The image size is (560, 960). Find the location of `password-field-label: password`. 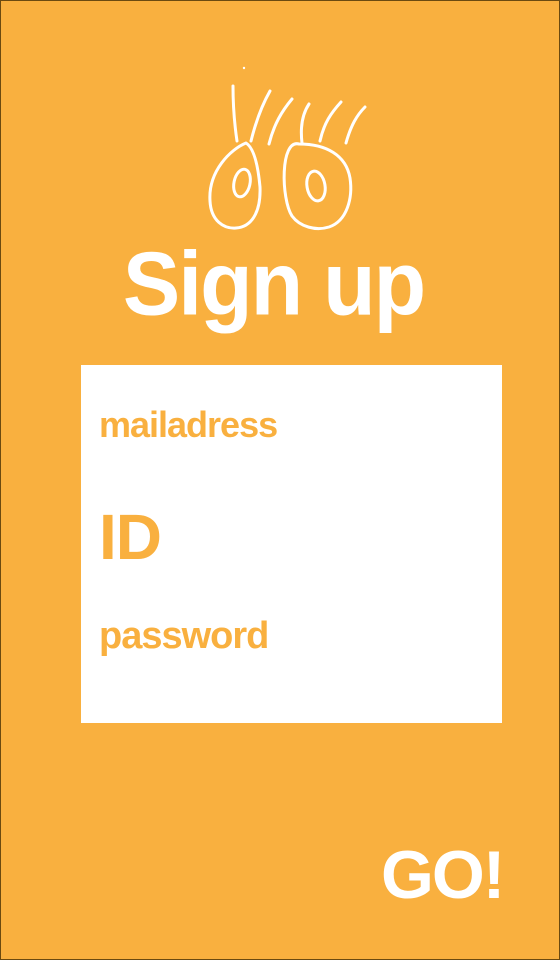

password-field-label: password is located at coordinates (184, 636).